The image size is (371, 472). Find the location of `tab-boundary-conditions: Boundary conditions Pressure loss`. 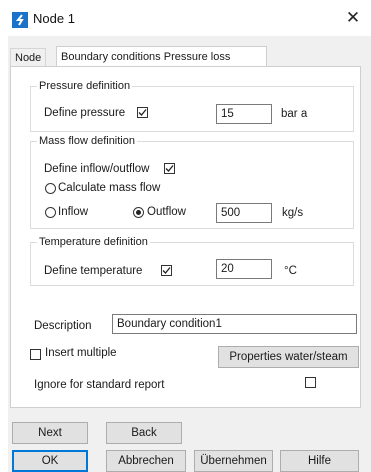

tab-boundary-conditions: Boundary conditions Pressure loss is located at coordinates (161, 56).